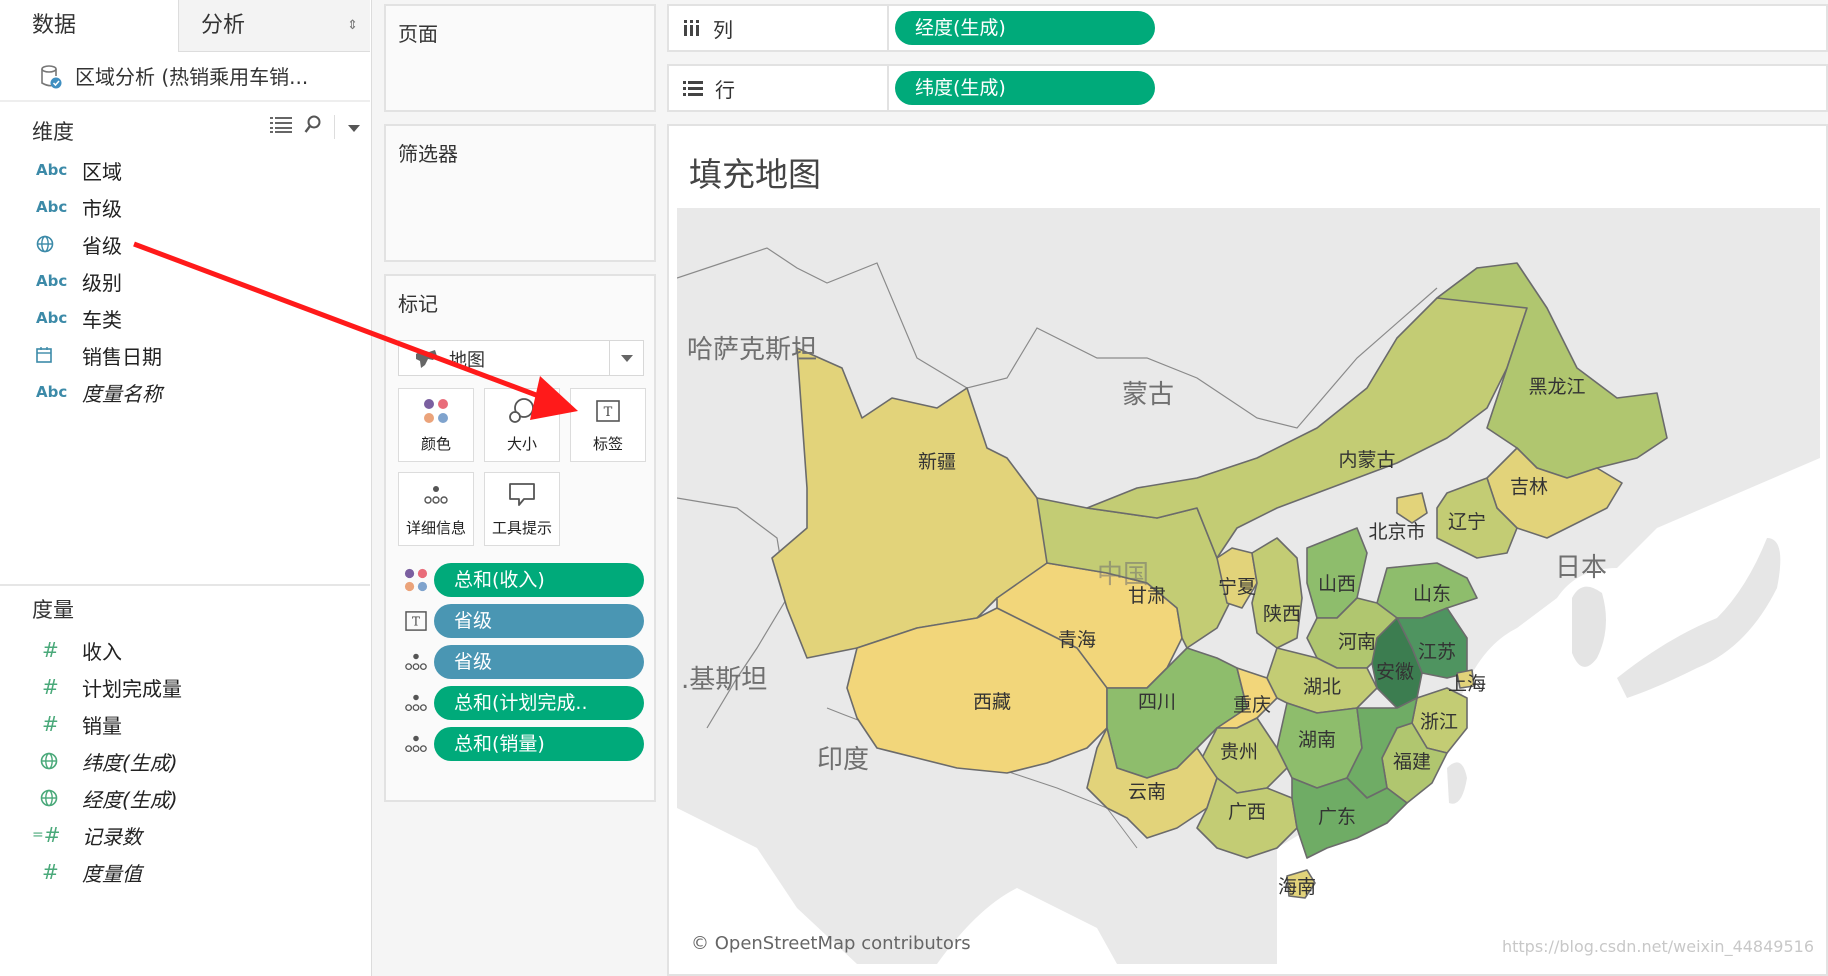 This screenshot has width=1828, height=976. What do you see at coordinates (89, 26) in the screenshot?
I see `tab-data: 数据` at bounding box center [89, 26].